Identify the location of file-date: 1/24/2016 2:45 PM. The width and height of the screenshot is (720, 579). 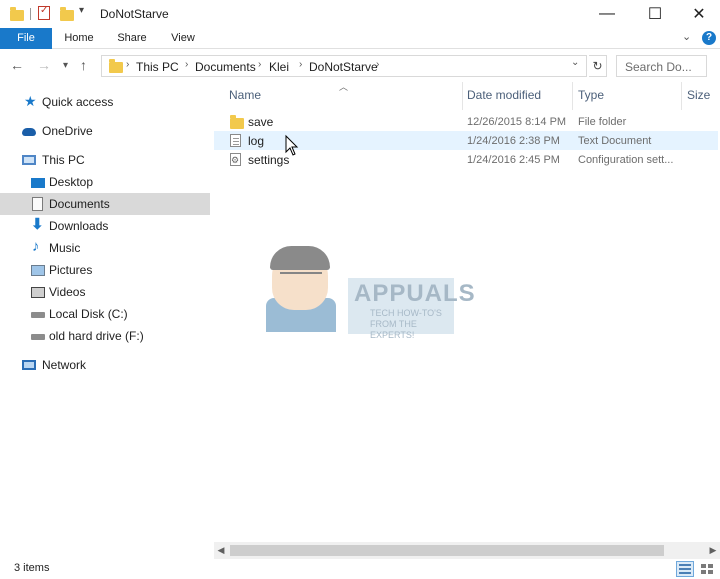
(513, 160).